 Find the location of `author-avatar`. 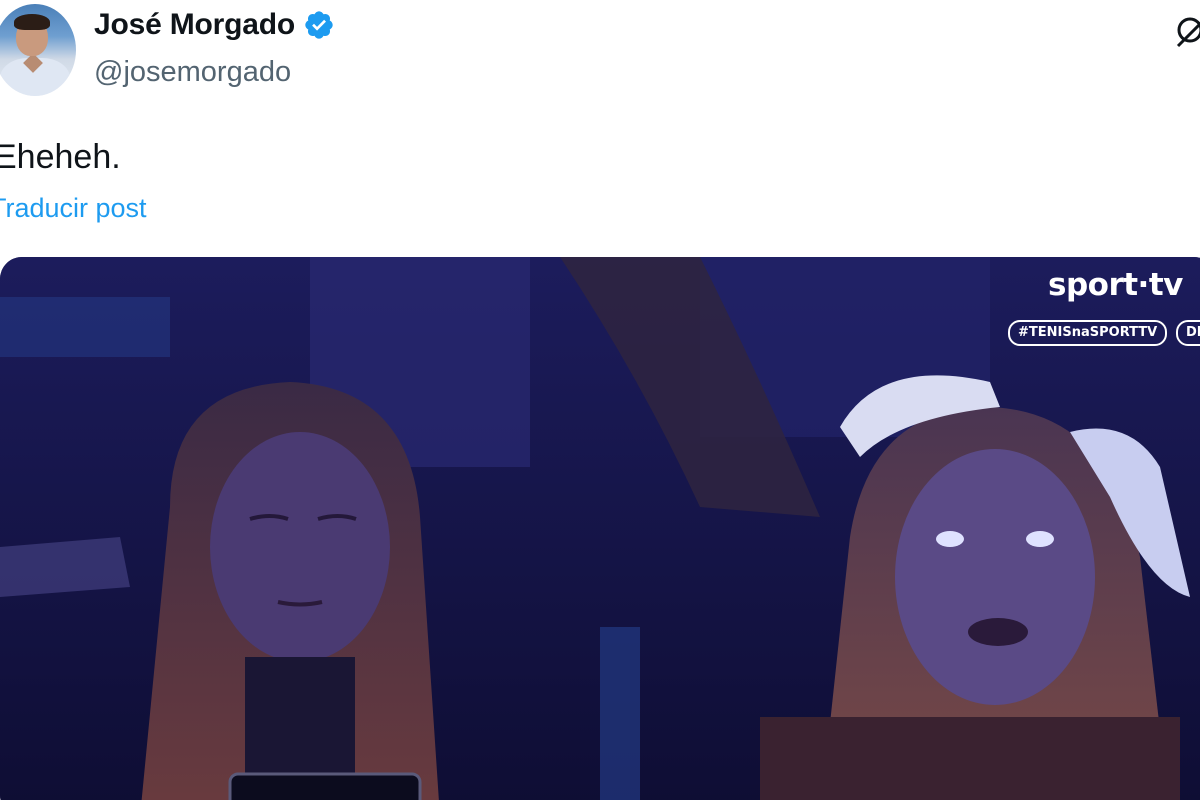

author-avatar is located at coordinates (38, 50).